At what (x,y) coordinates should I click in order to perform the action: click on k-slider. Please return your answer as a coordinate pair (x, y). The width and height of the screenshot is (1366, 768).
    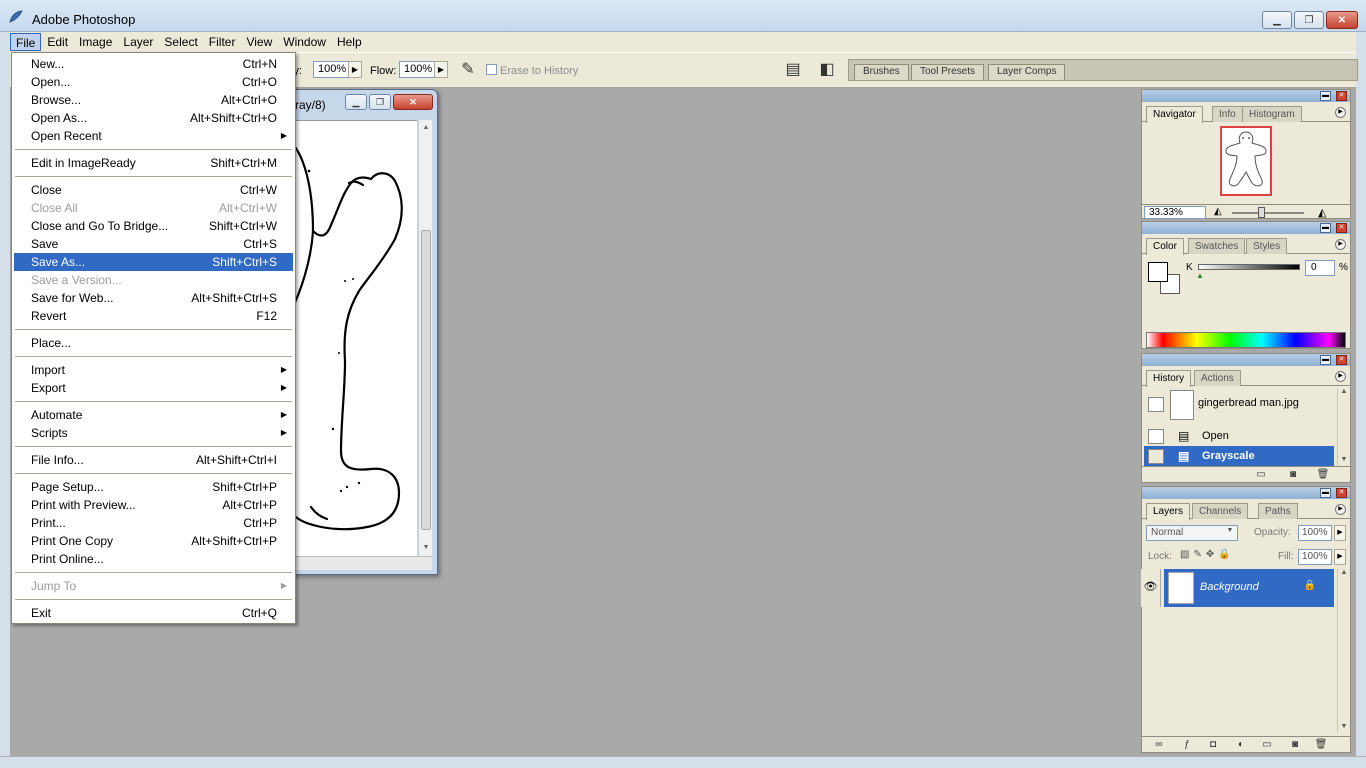
    Looking at the image, I should click on (1249, 267).